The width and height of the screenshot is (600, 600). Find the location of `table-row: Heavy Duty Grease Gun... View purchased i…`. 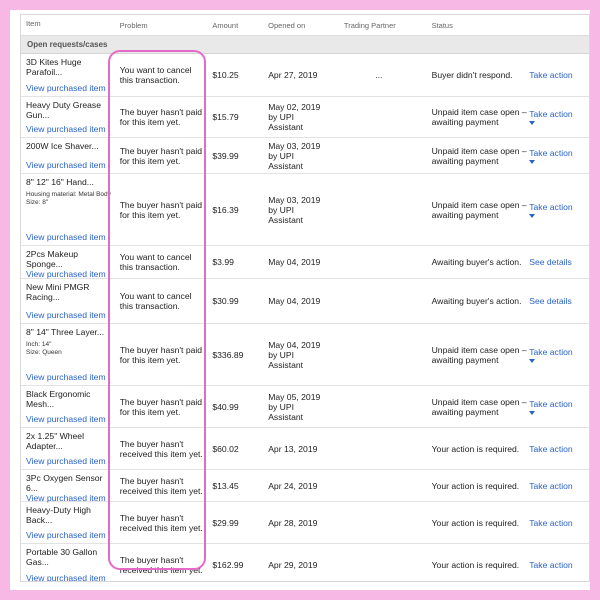

table-row: Heavy Duty Grease Gun... View purchased i… is located at coordinates (305, 117).